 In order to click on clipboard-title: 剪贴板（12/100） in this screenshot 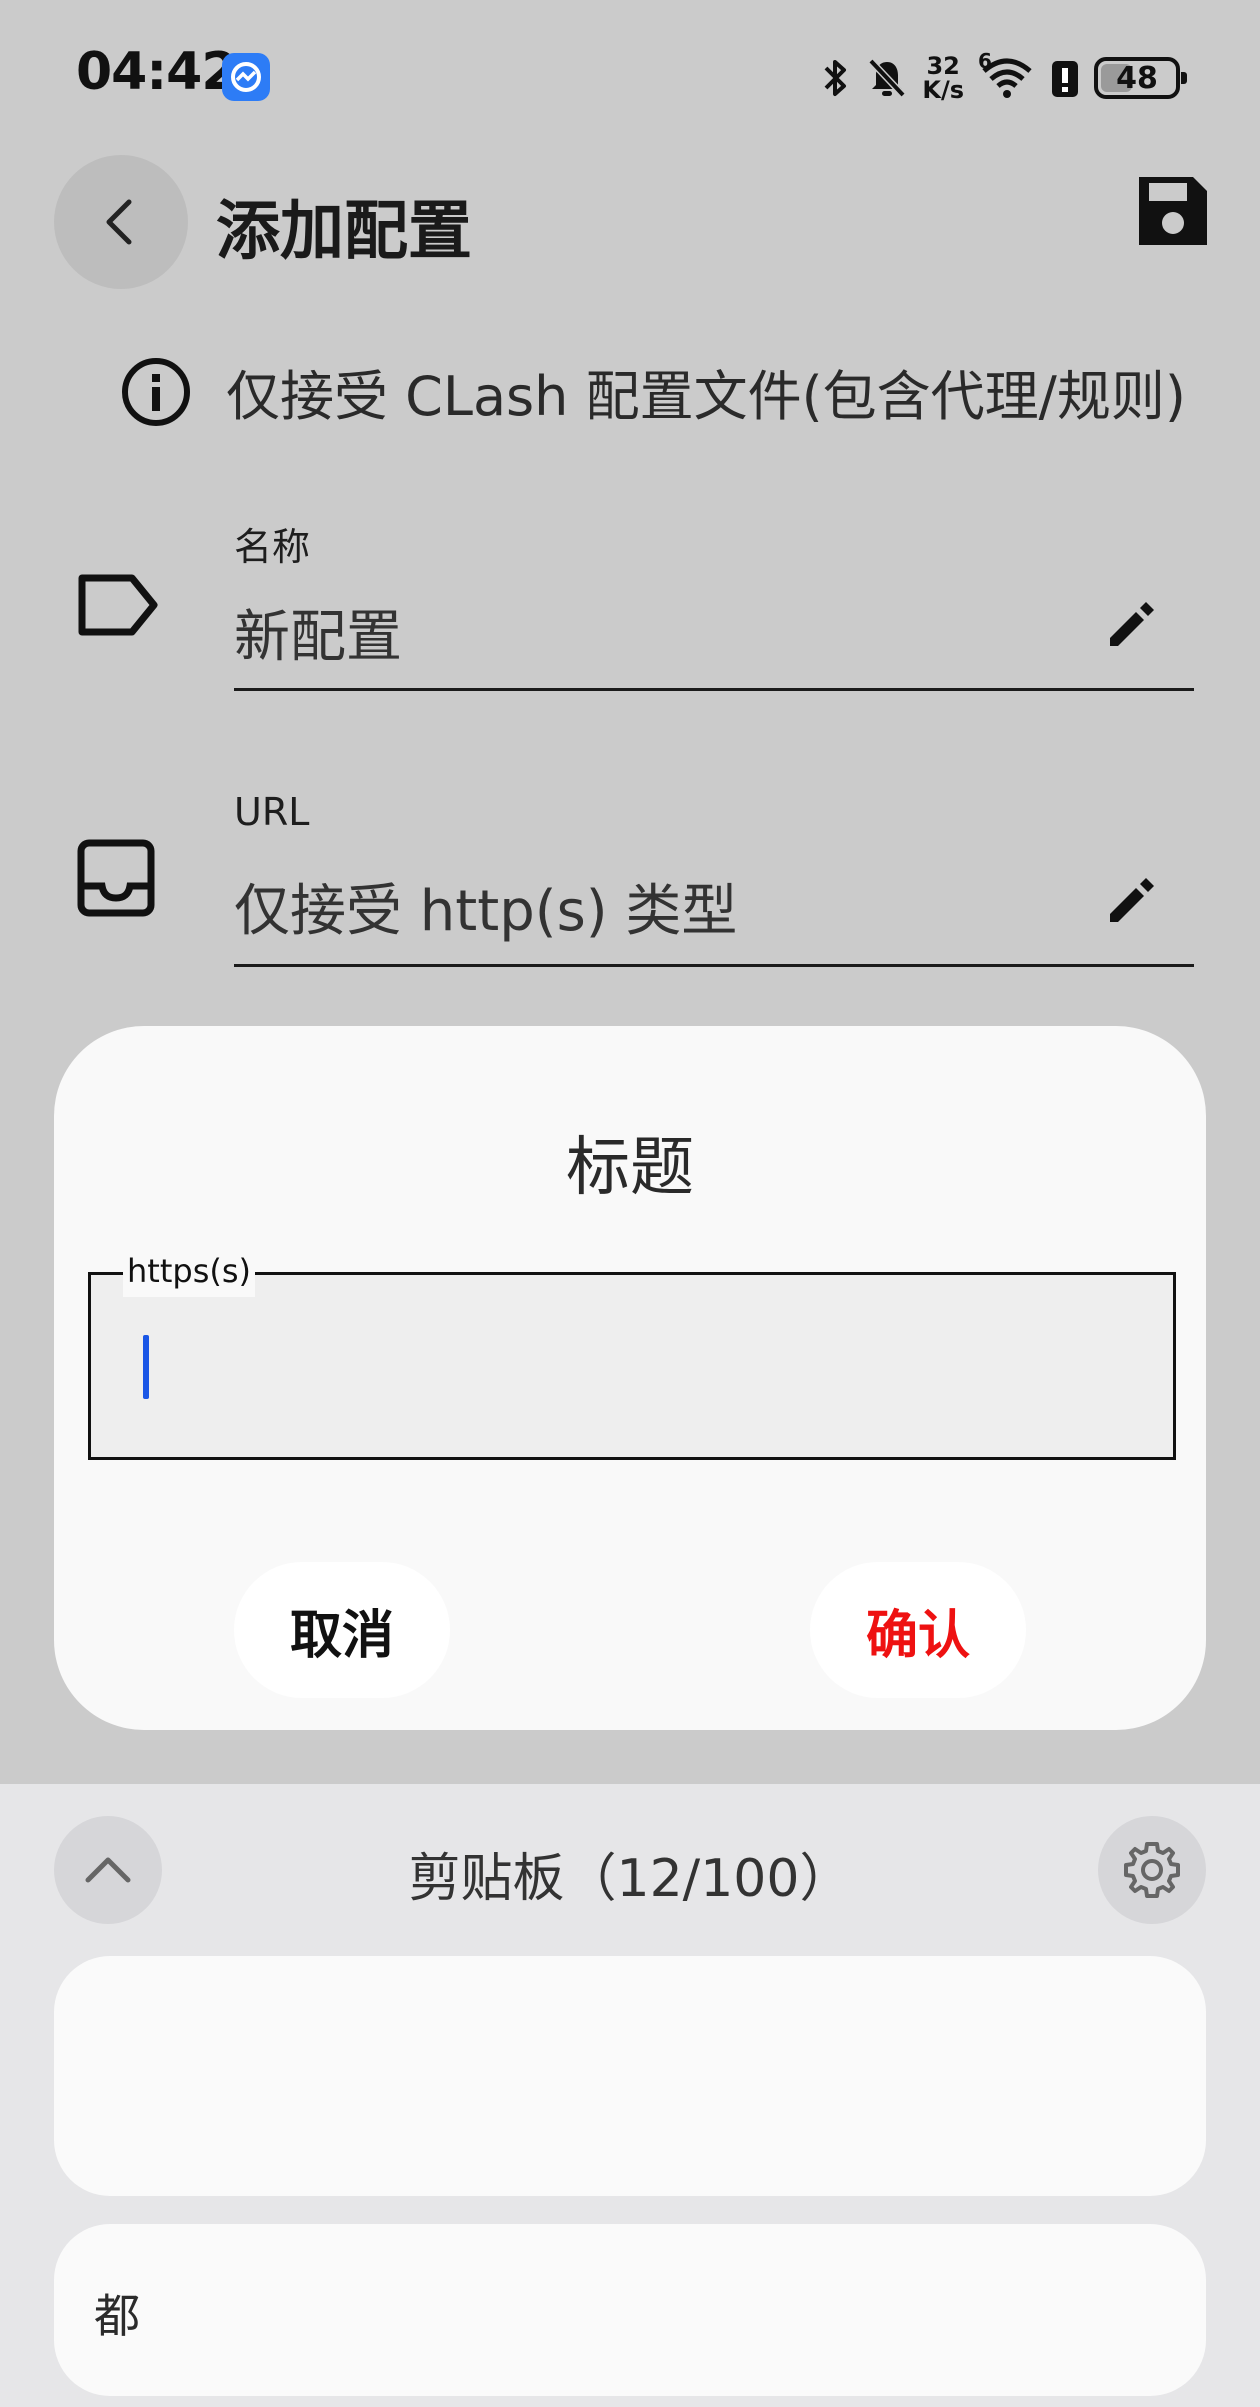, I will do `click(630, 1879)`.